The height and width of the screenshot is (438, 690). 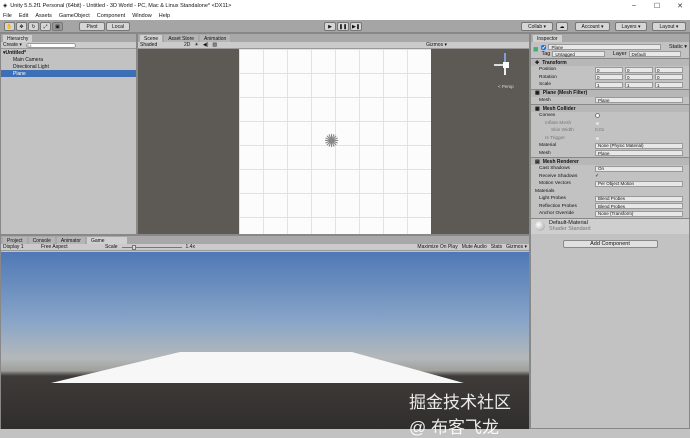 I want to click on maximize-on-play-toggle: Maximize On Play, so click(x=437, y=247).